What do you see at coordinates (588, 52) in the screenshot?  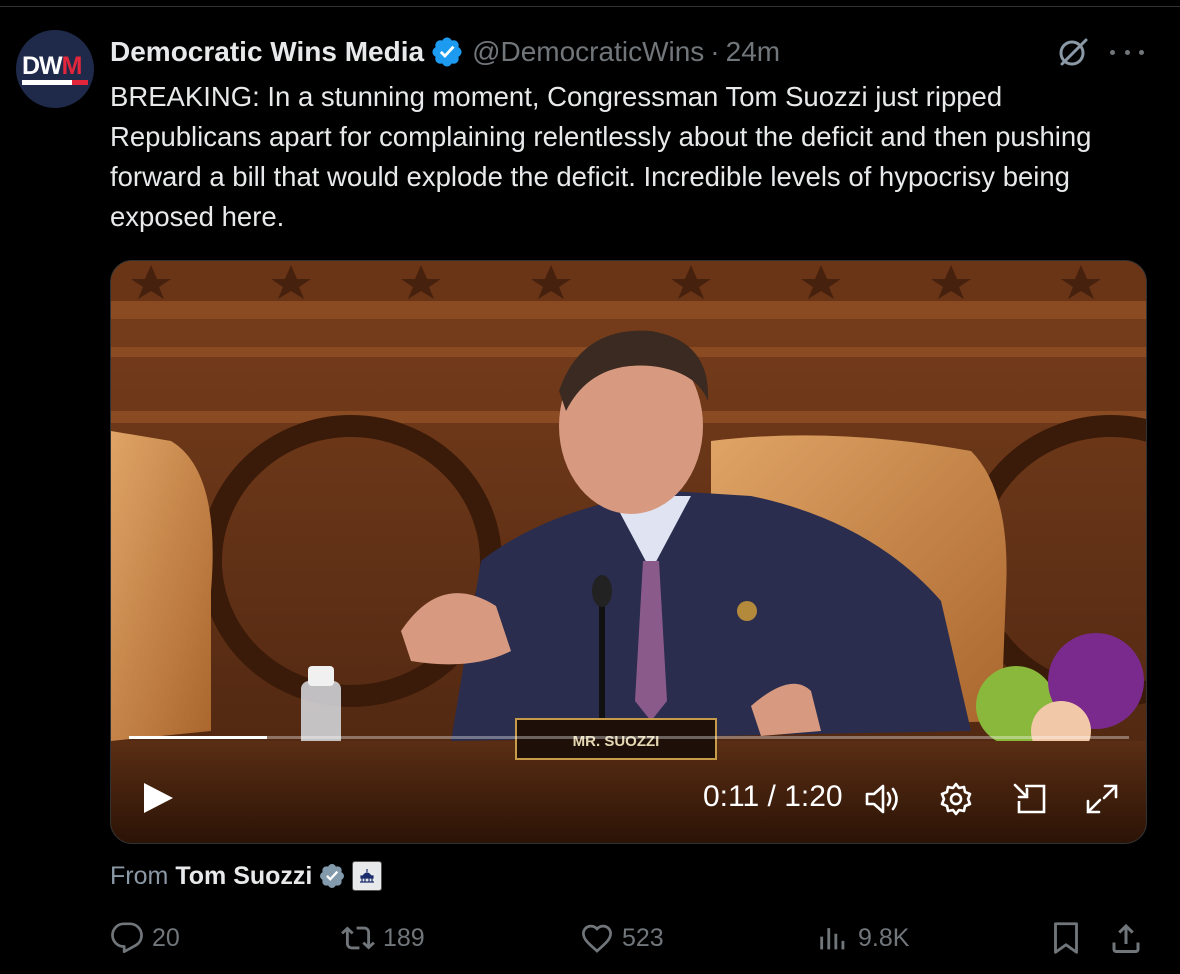 I see `author-handle: @DemocraticWins` at bounding box center [588, 52].